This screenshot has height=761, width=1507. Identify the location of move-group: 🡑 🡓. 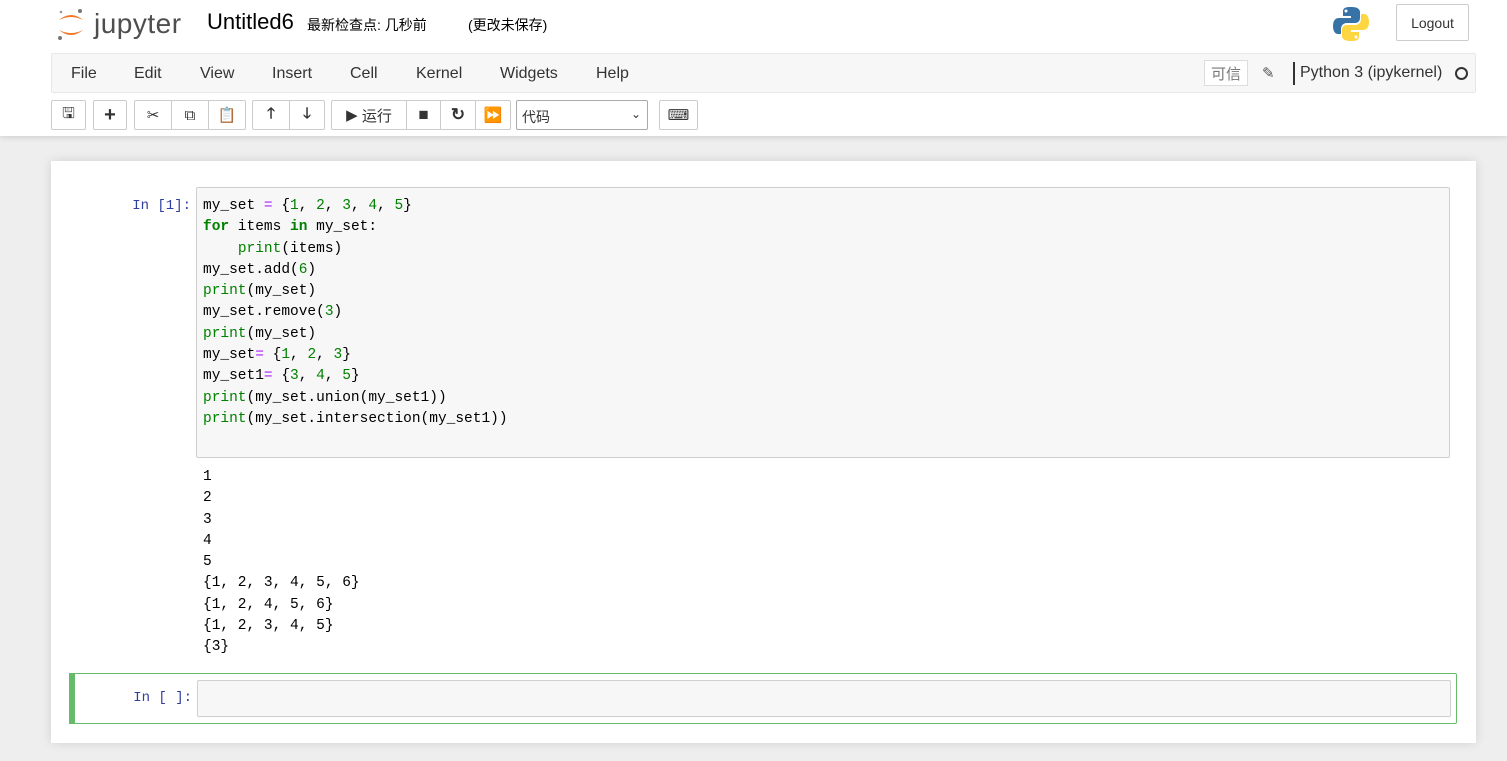
(288, 115).